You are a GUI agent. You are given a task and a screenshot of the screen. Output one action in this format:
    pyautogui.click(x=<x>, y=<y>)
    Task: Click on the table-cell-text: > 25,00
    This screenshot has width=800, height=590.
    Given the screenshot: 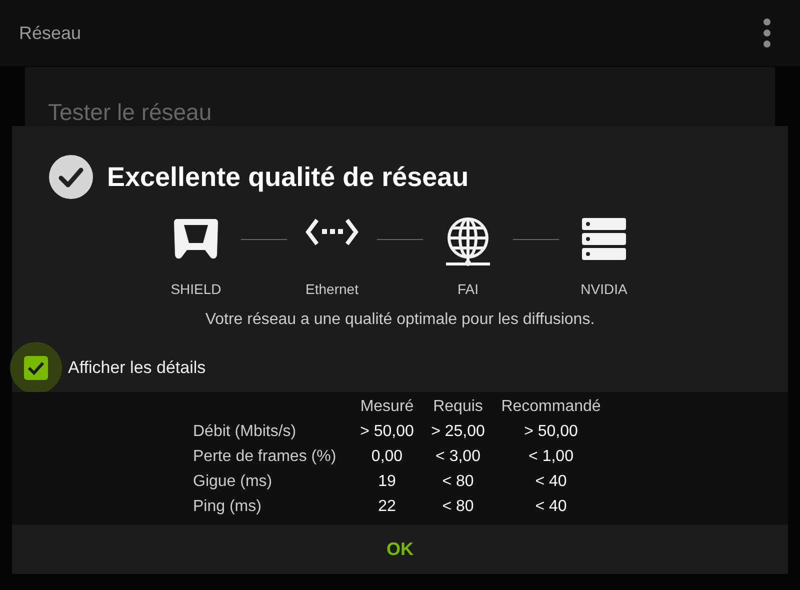 What is the action you would take?
    pyautogui.click(x=458, y=432)
    